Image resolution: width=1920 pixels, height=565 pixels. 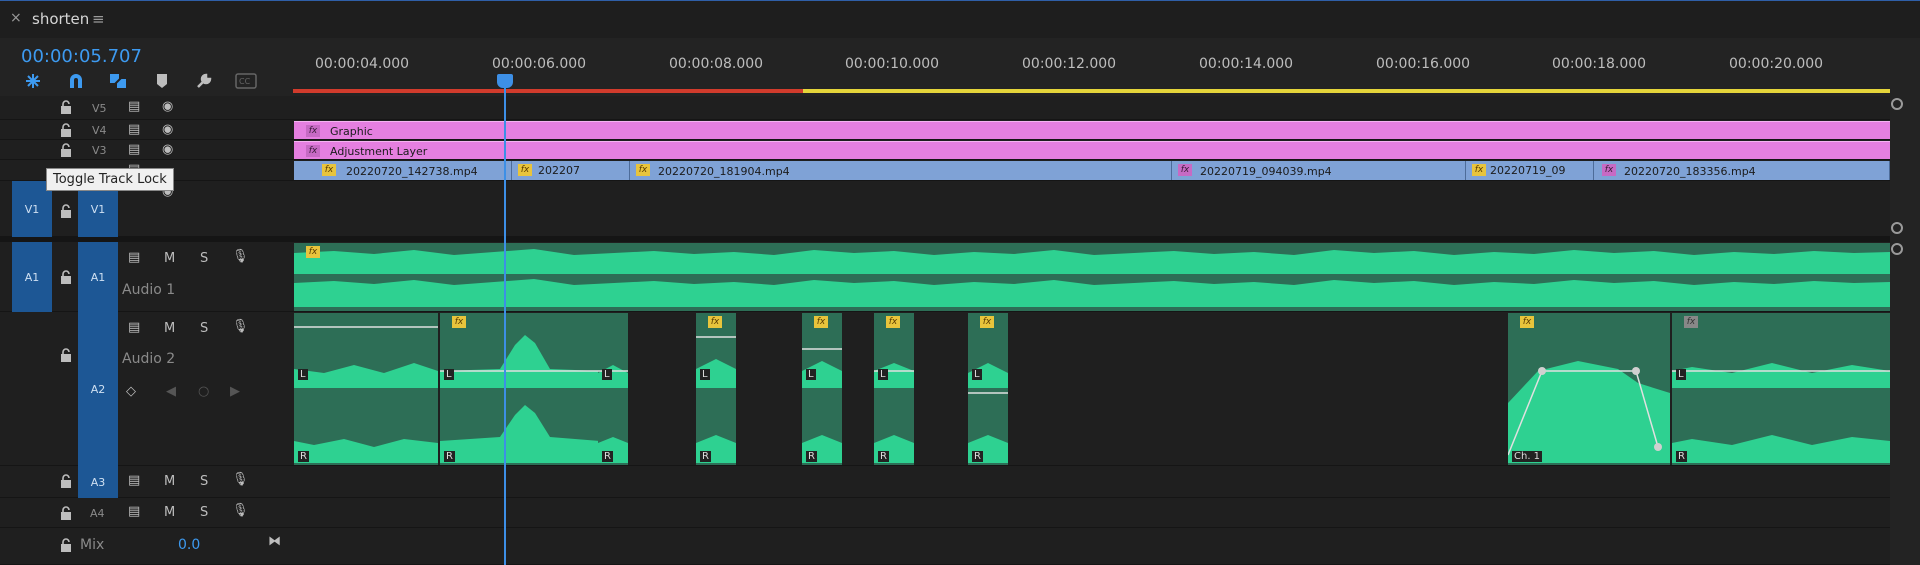 What do you see at coordinates (960, 19) in the screenshot?
I see `panel-tab-bar` at bounding box center [960, 19].